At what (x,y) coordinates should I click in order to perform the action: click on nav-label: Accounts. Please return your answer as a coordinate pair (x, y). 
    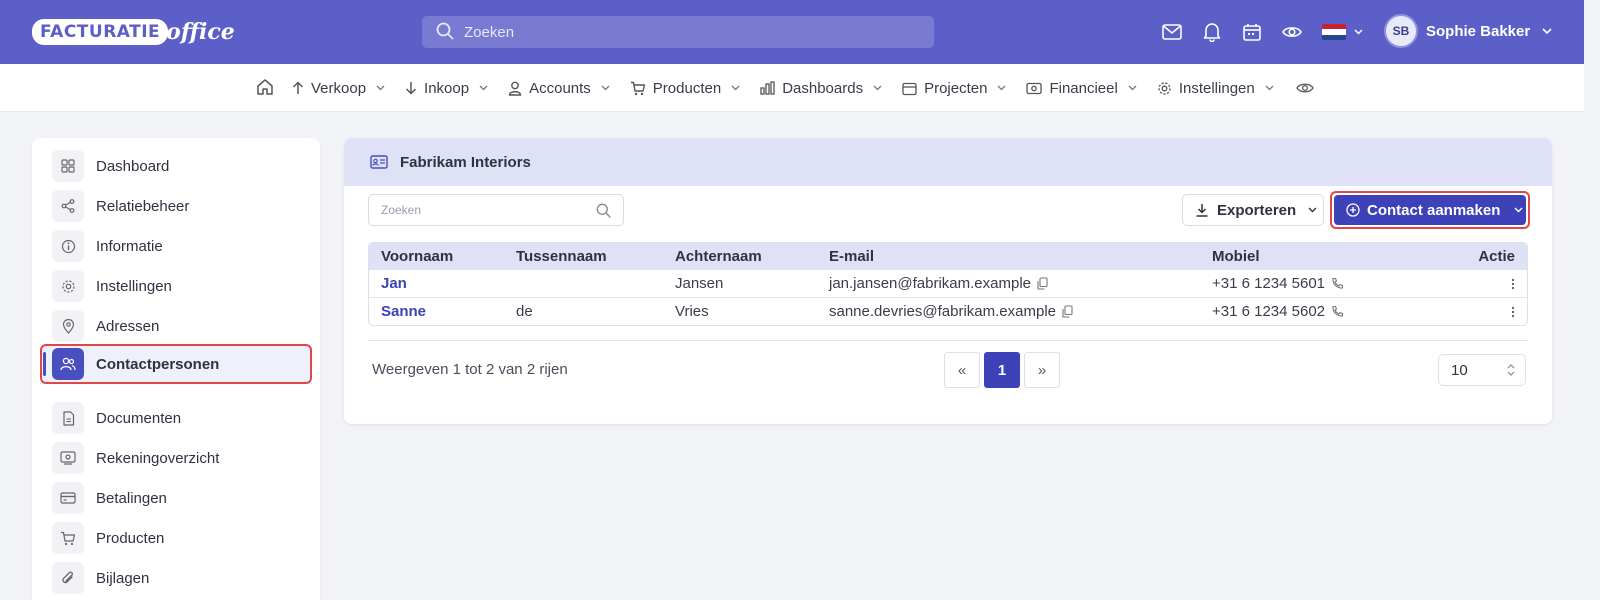
    Looking at the image, I should click on (560, 88).